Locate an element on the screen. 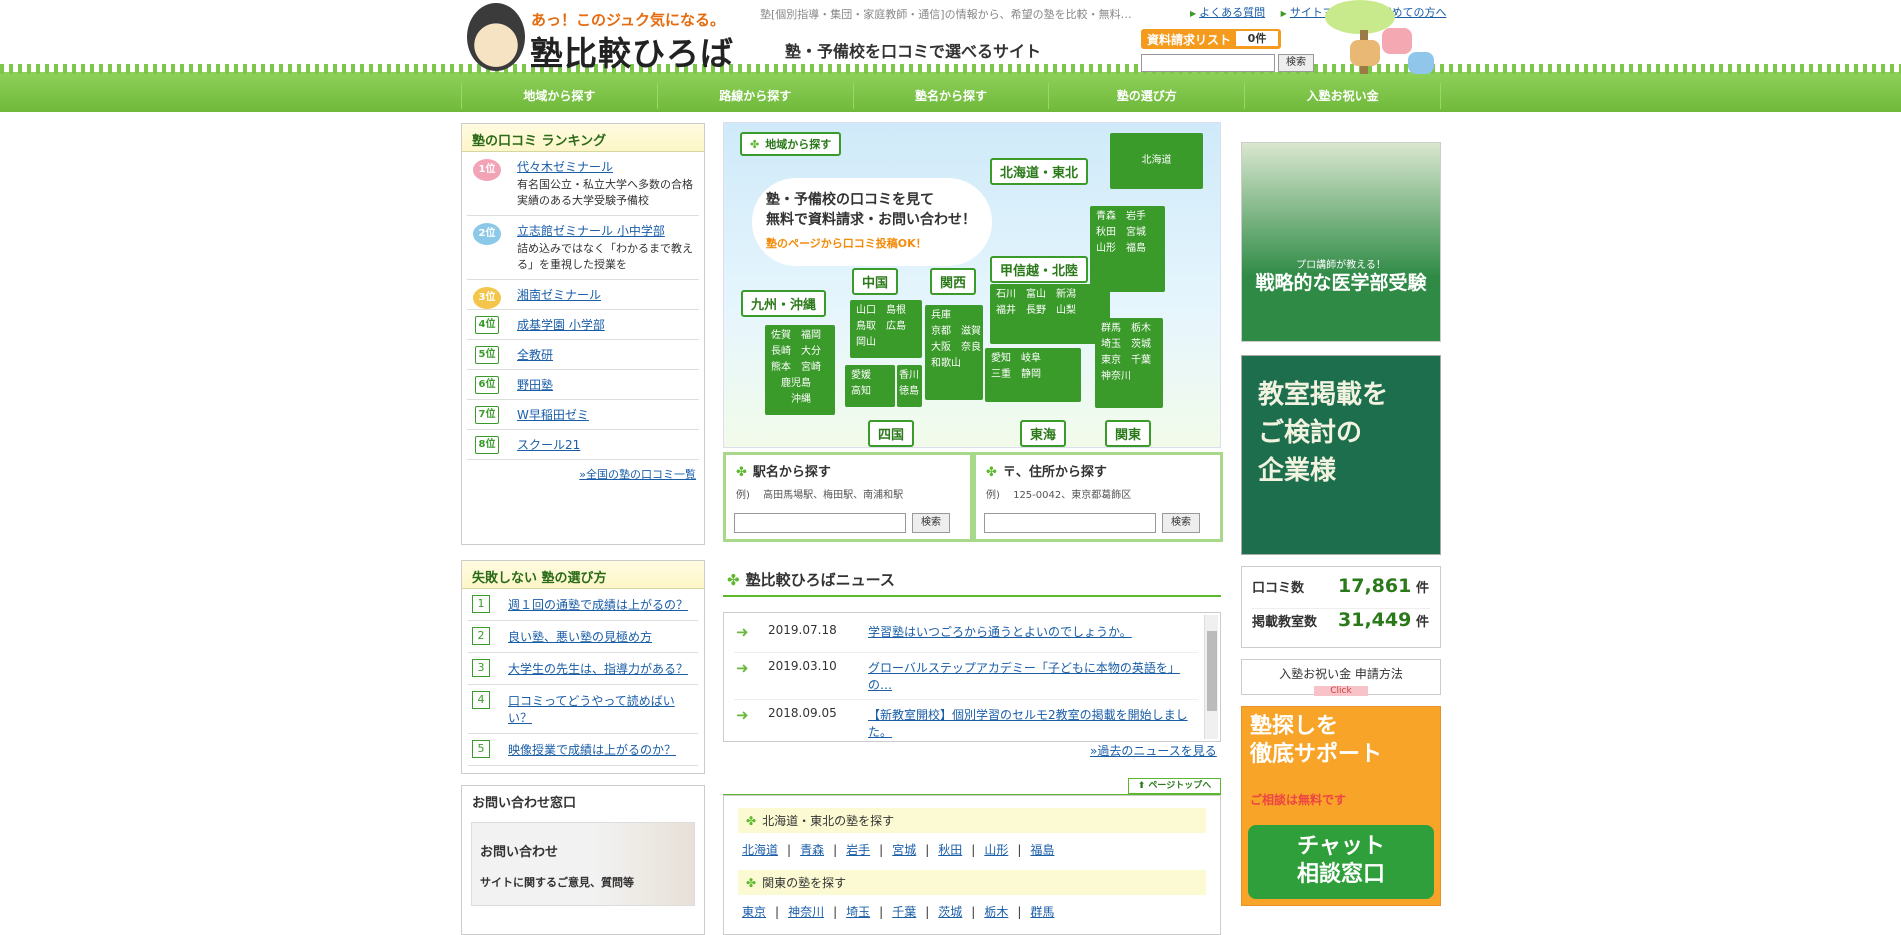  ranking-title: 塾の口コミ ランキング is located at coordinates (583, 138).